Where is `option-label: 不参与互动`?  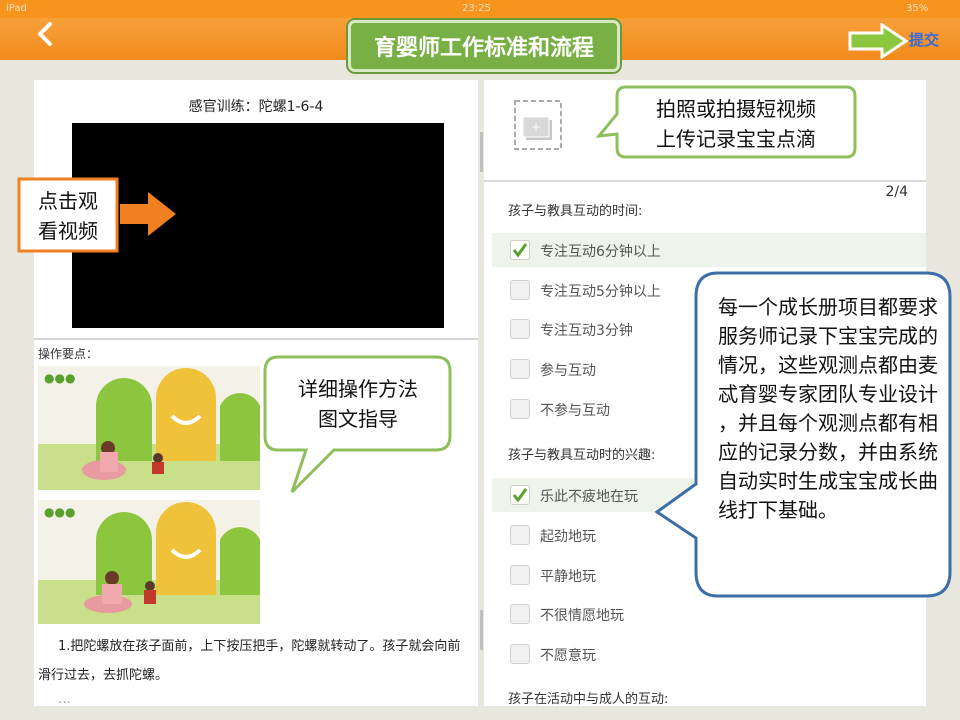
option-label: 不参与互动 is located at coordinates (575, 411).